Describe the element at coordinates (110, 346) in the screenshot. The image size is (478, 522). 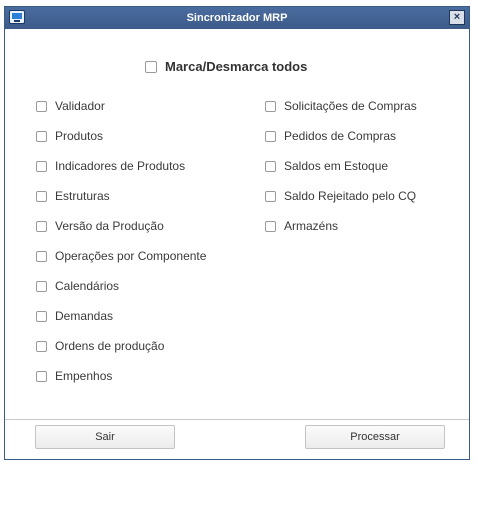
I see `checkbox-label: Ordens de produção` at that location.